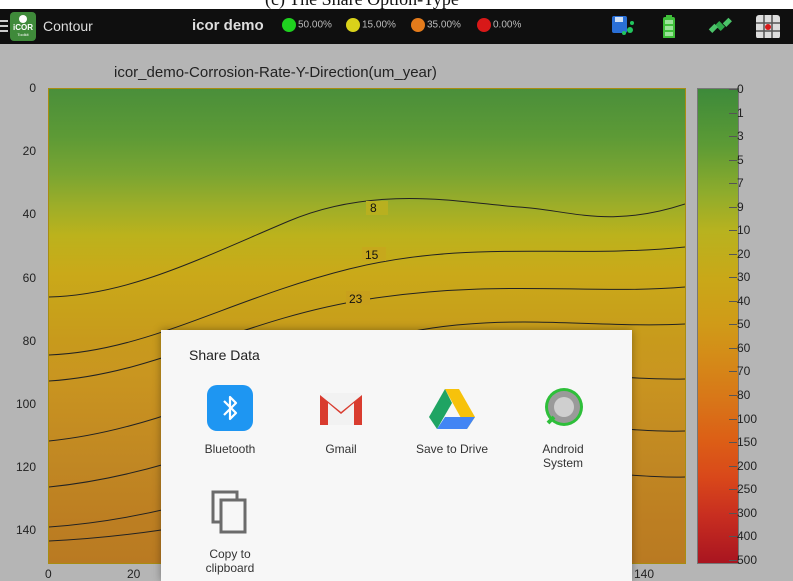 This screenshot has height=581, width=793. Describe the element at coordinates (768, 26) in the screenshot. I see `grid-target-icon` at that location.